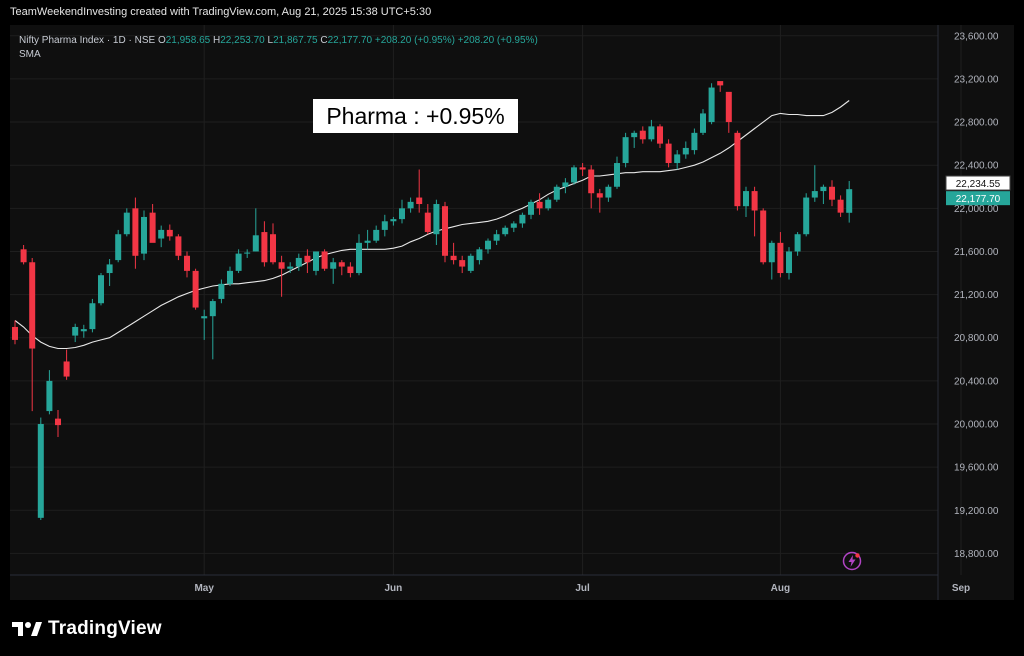 The width and height of the screenshot is (1024, 656). I want to click on y-tick-label: 19,200.00, so click(976, 511).